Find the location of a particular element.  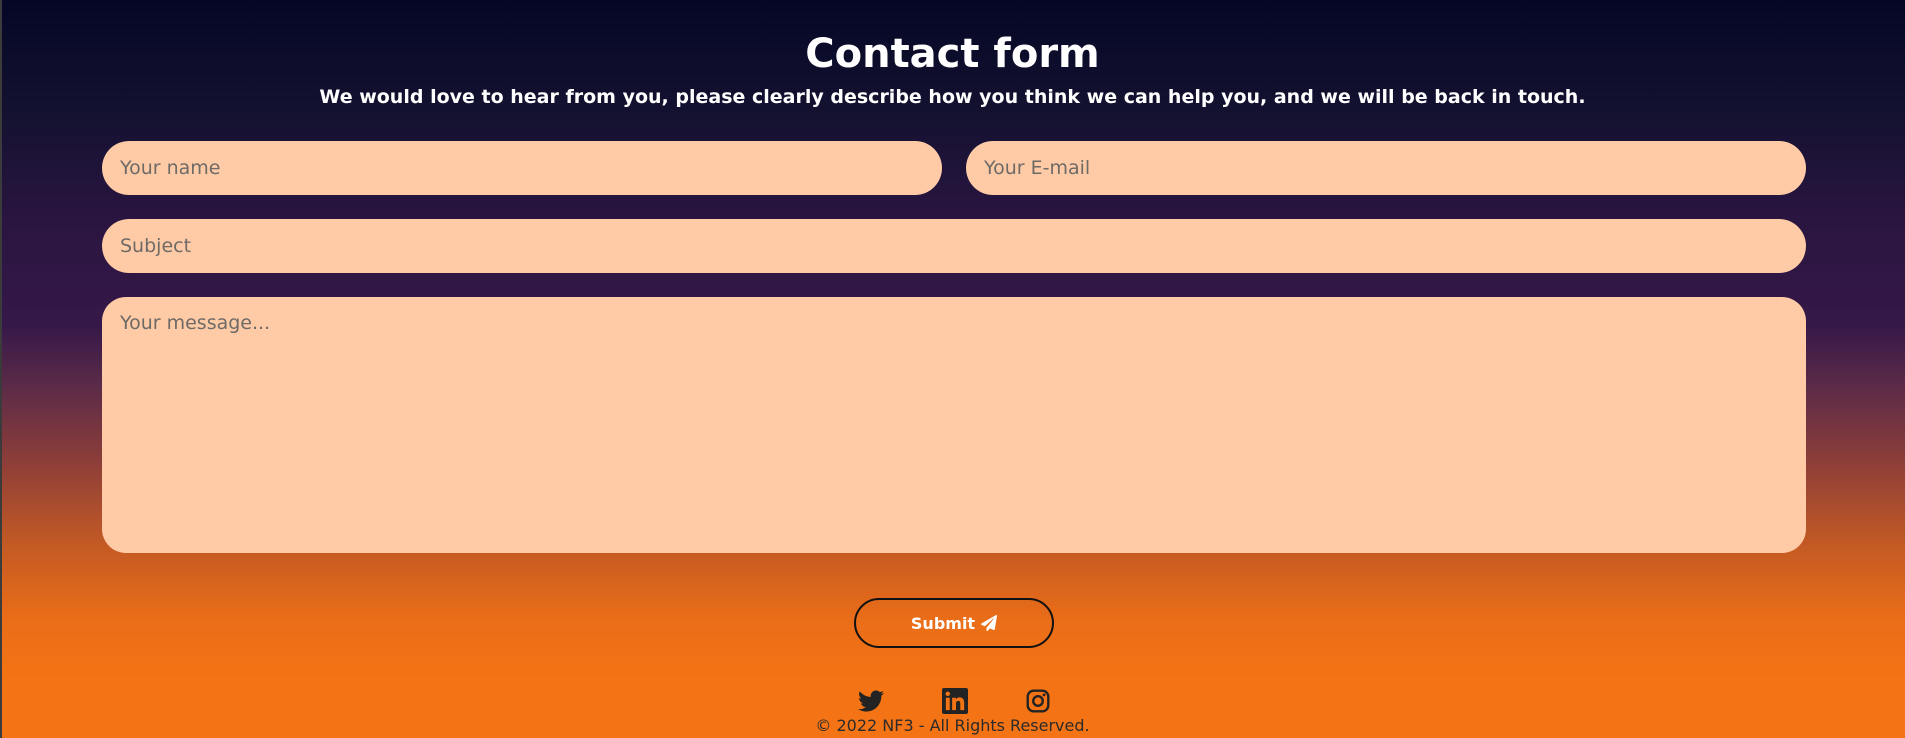

name-input is located at coordinates (522, 168).